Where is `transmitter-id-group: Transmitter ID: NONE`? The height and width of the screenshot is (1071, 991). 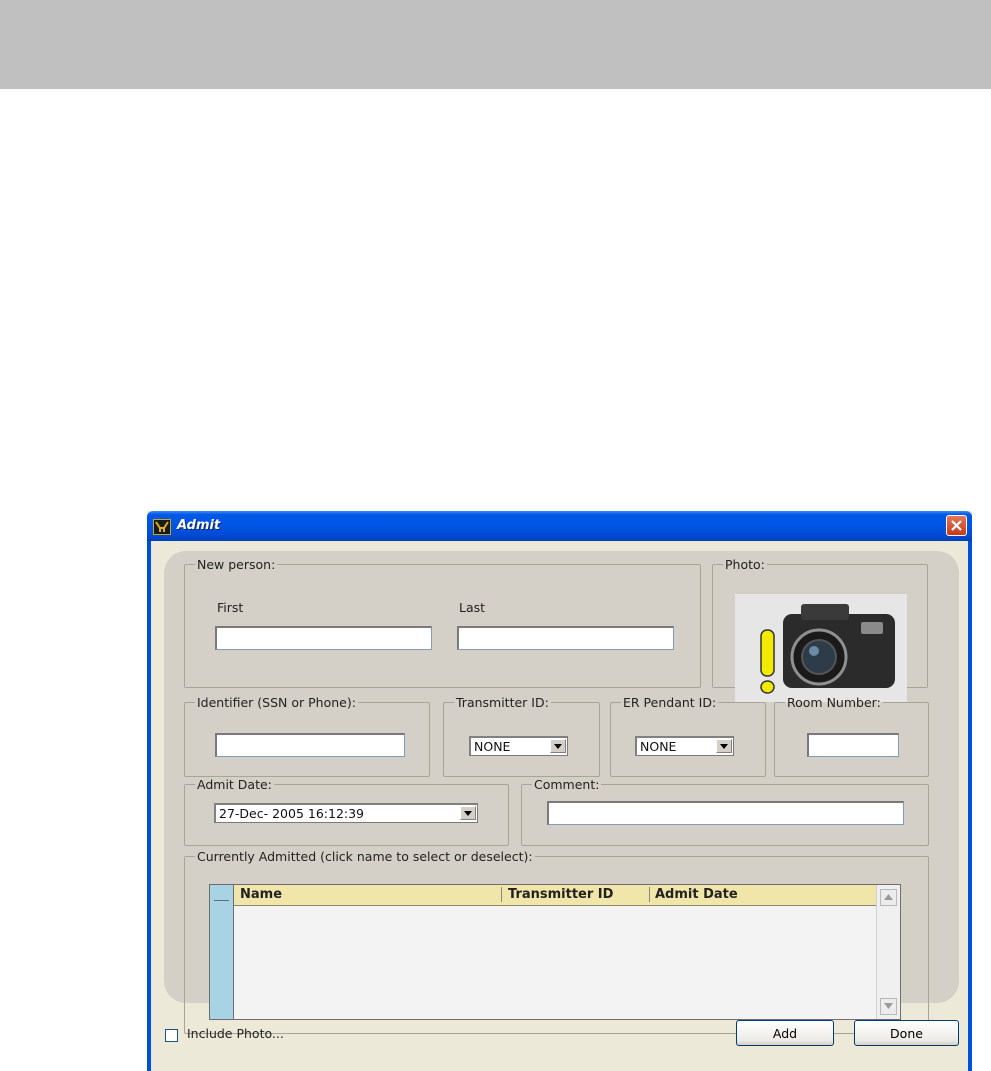 transmitter-id-group: Transmitter ID: NONE is located at coordinates (521, 736).